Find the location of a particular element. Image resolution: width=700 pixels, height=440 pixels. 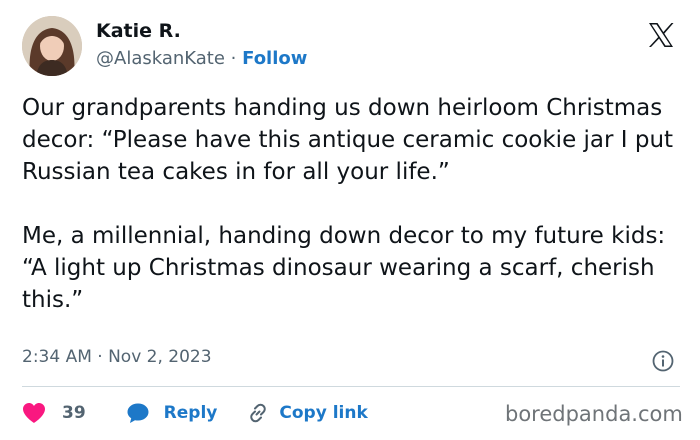

avatar-photo is located at coordinates (52, 46).